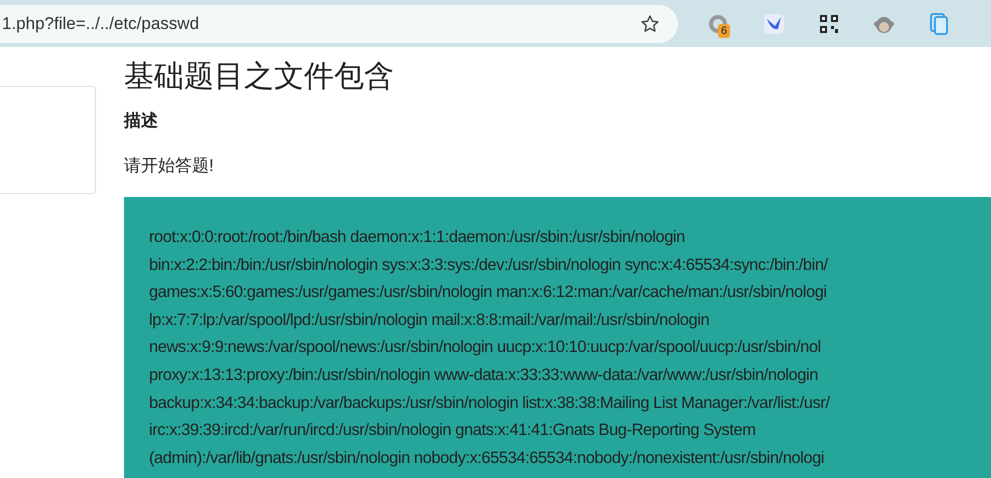 This screenshot has height=478, width=991. What do you see at coordinates (829, 24) in the screenshot?
I see `qr-code-icon` at bounding box center [829, 24].